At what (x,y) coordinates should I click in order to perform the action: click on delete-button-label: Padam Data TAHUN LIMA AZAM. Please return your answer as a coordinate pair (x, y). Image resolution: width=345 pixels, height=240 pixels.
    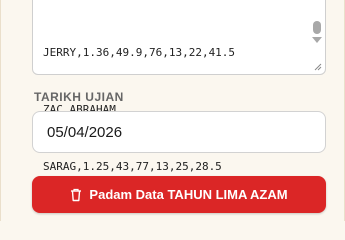
    Looking at the image, I should click on (188, 194).